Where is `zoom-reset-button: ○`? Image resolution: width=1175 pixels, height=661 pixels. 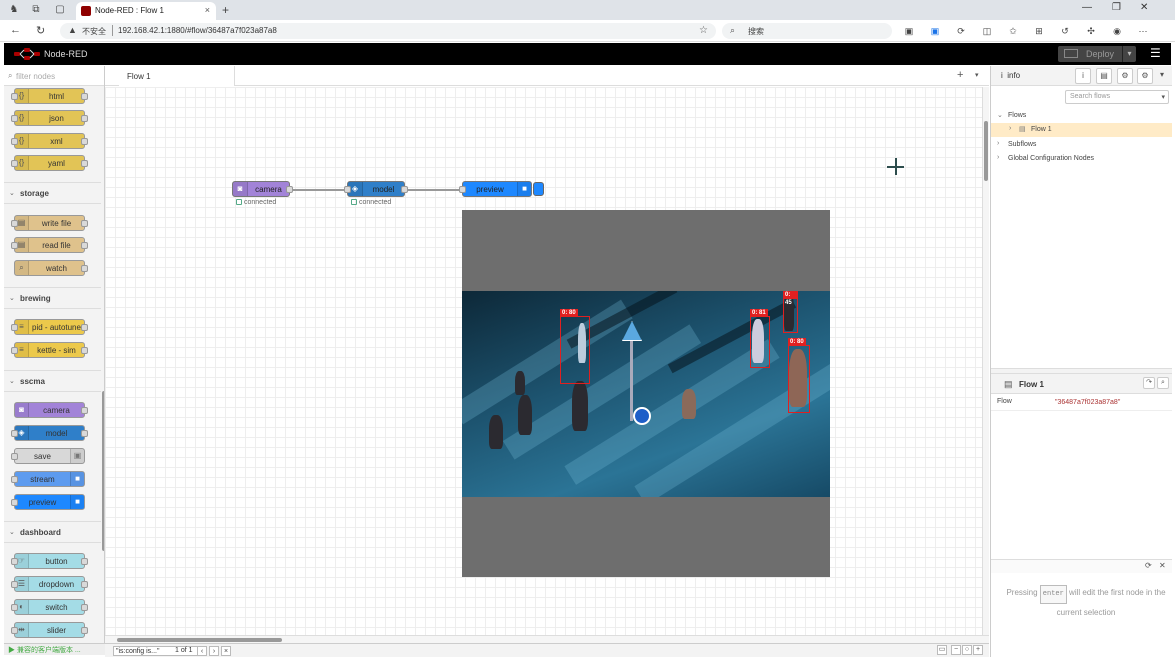
zoom-reset-button: ○ is located at coordinates (967, 650).